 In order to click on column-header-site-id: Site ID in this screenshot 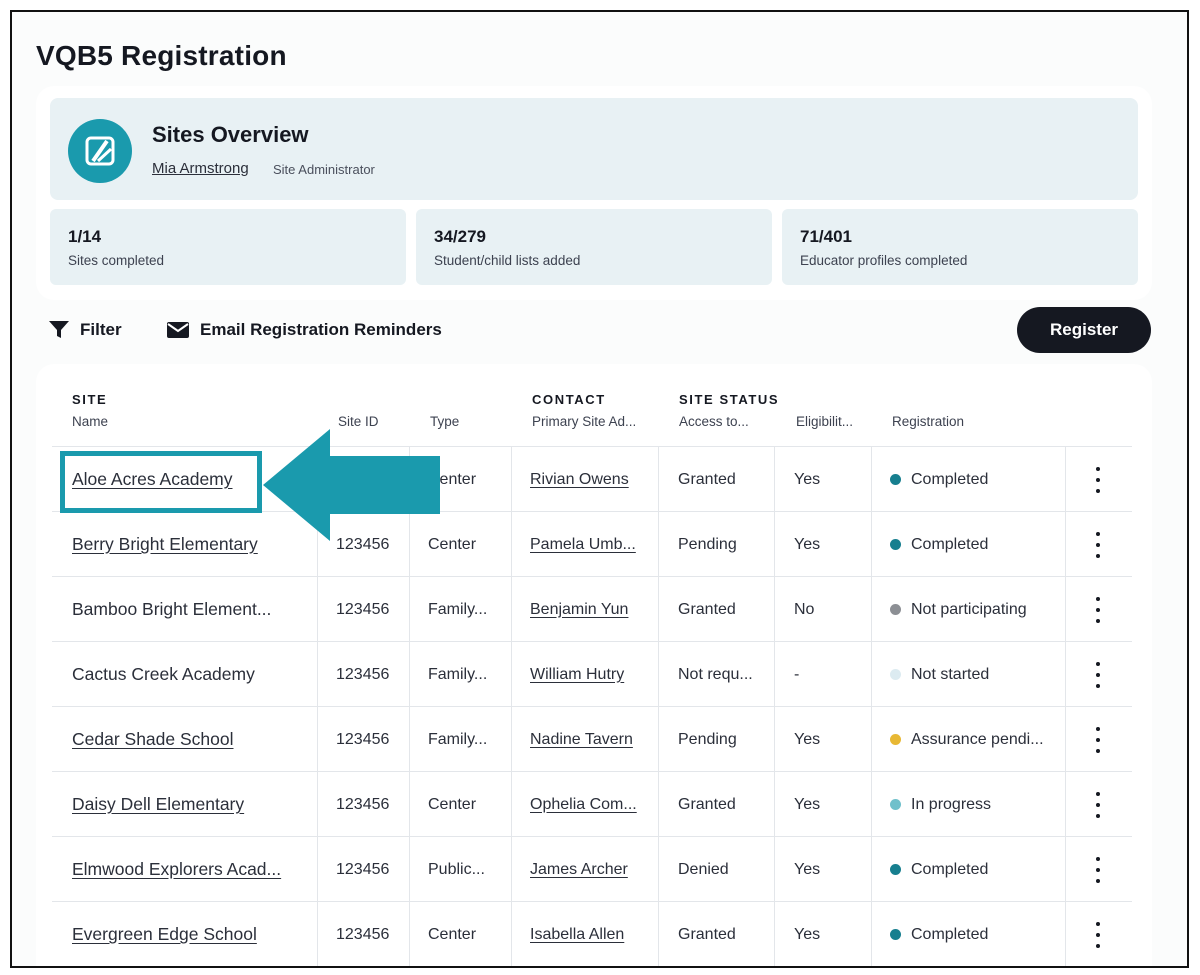, I will do `click(358, 421)`.